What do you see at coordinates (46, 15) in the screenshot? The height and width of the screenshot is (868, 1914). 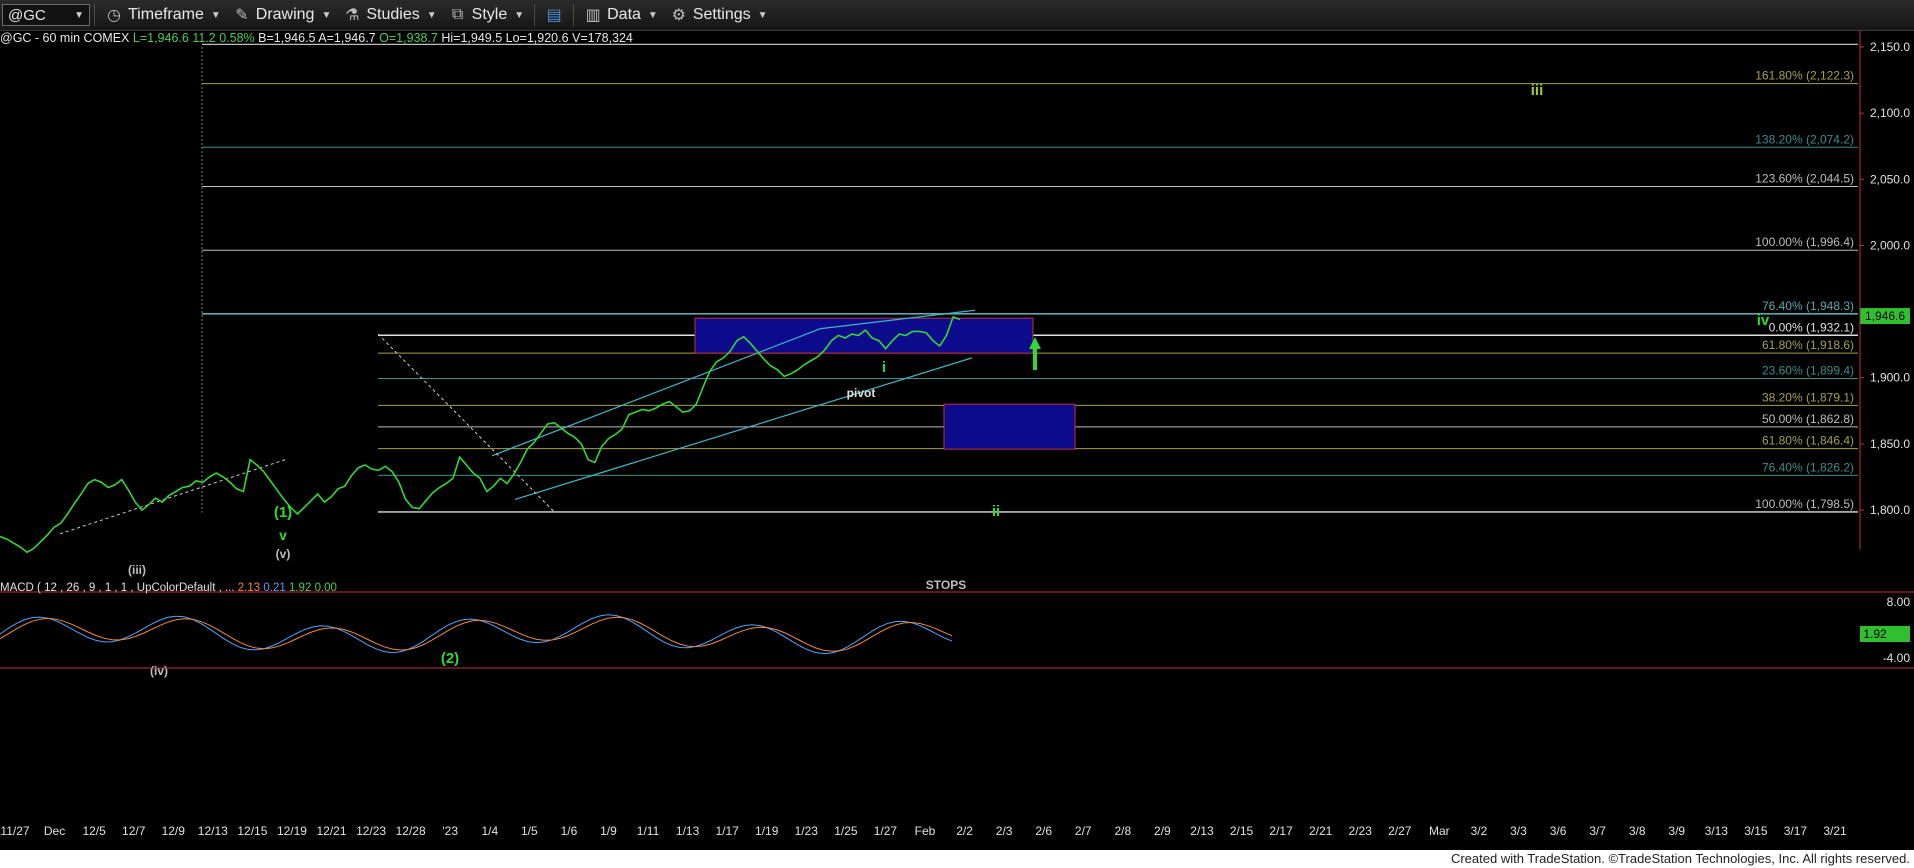 I see `symbol-selector: @GC ▼` at bounding box center [46, 15].